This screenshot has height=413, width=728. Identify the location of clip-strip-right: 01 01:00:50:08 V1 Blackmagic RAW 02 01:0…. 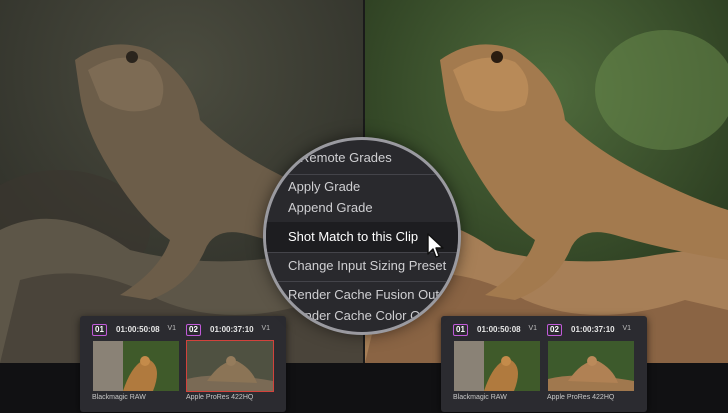
(544, 364).